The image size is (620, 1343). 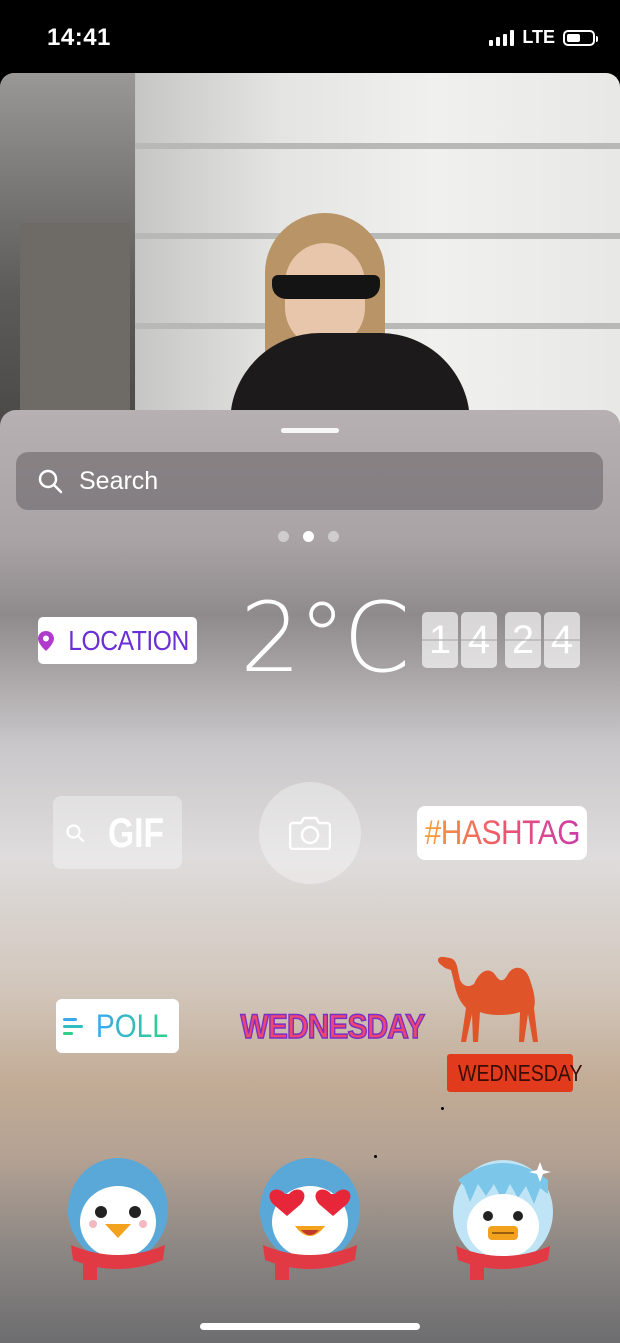 What do you see at coordinates (72, 1026) in the screenshot?
I see `poll-icon` at bounding box center [72, 1026].